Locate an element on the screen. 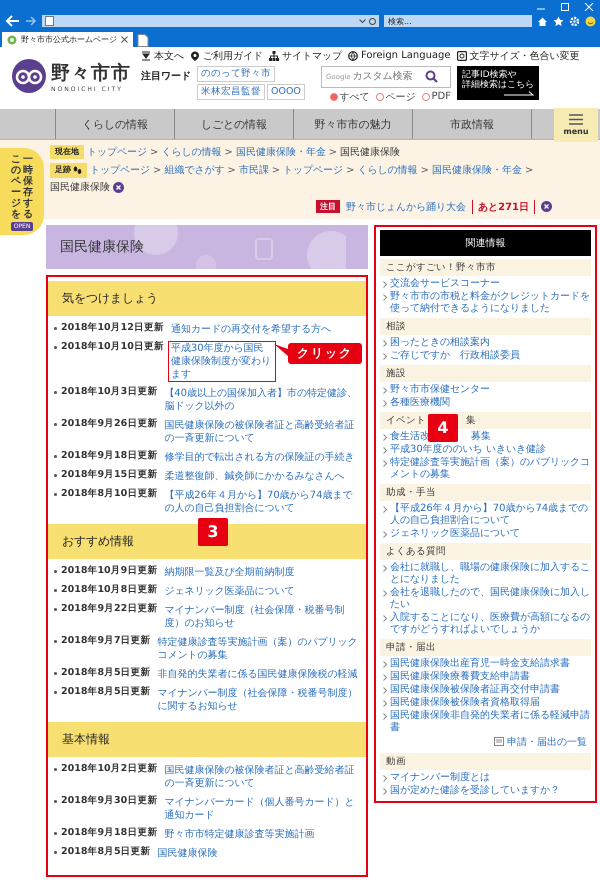  keyword-tag: 米林宏昌監督 is located at coordinates (231, 92).